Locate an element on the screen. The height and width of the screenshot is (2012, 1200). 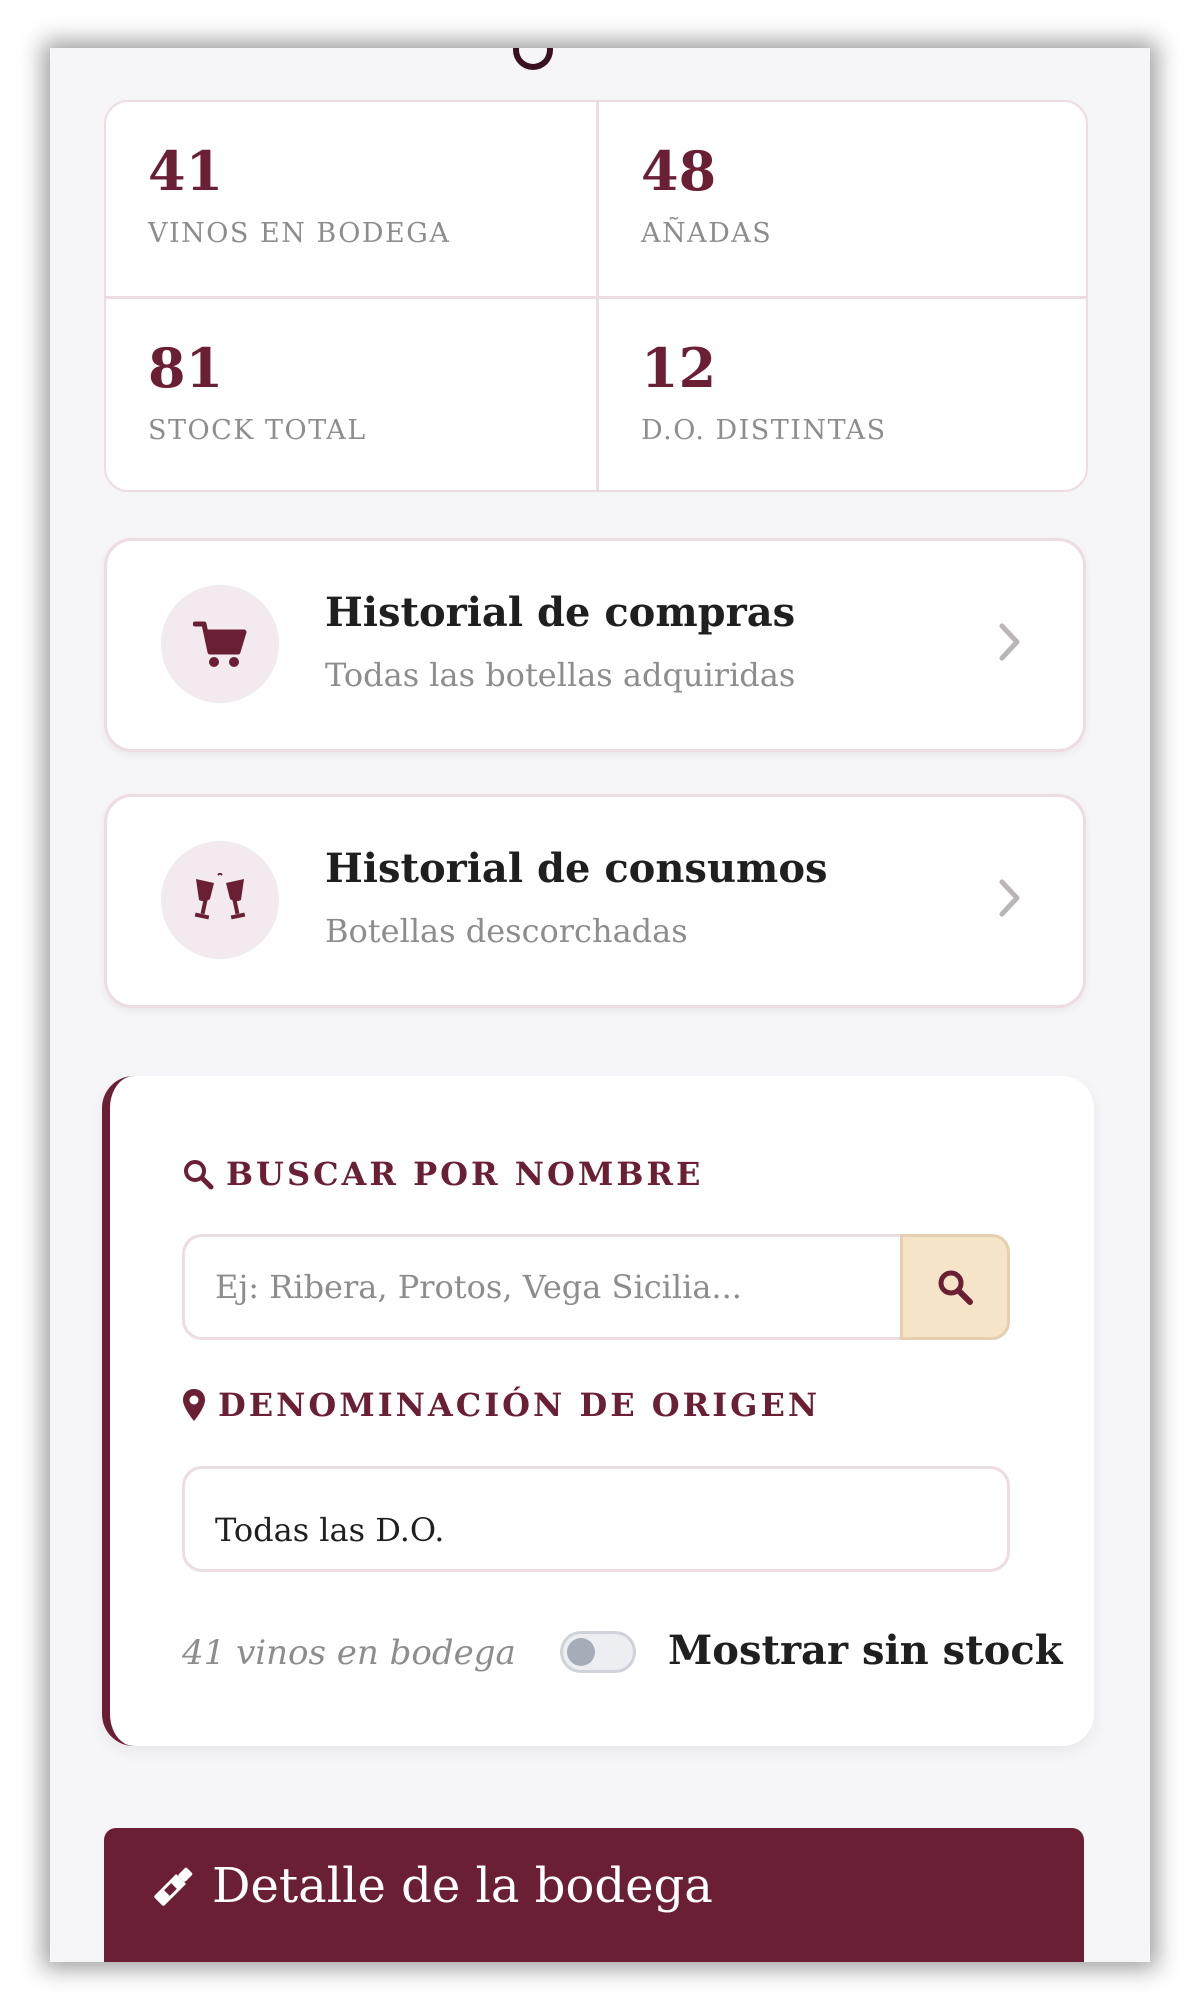
toggle-knob is located at coordinates (581, 1652).